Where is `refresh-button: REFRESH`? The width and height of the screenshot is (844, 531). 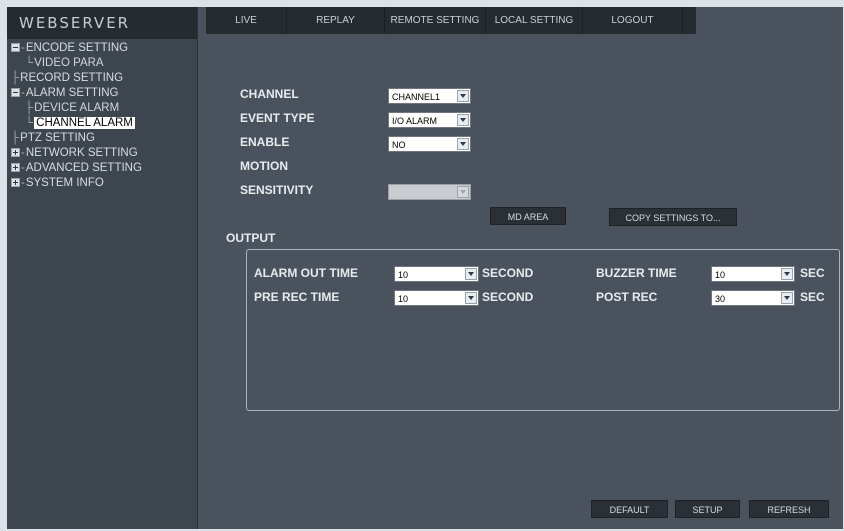 refresh-button: REFRESH is located at coordinates (789, 509).